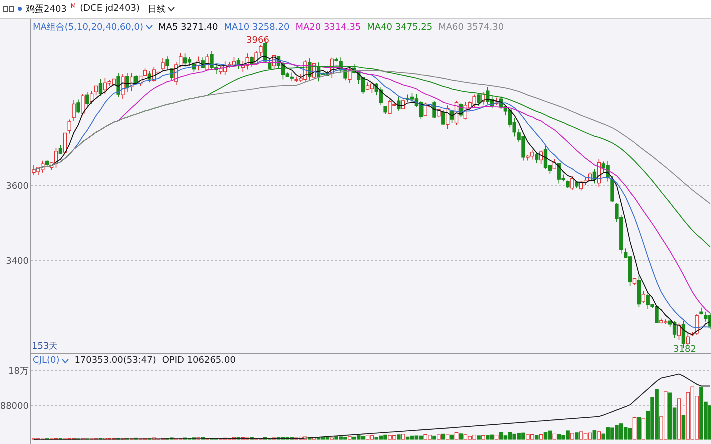  I want to click on caret-icon, so click(171, 9).